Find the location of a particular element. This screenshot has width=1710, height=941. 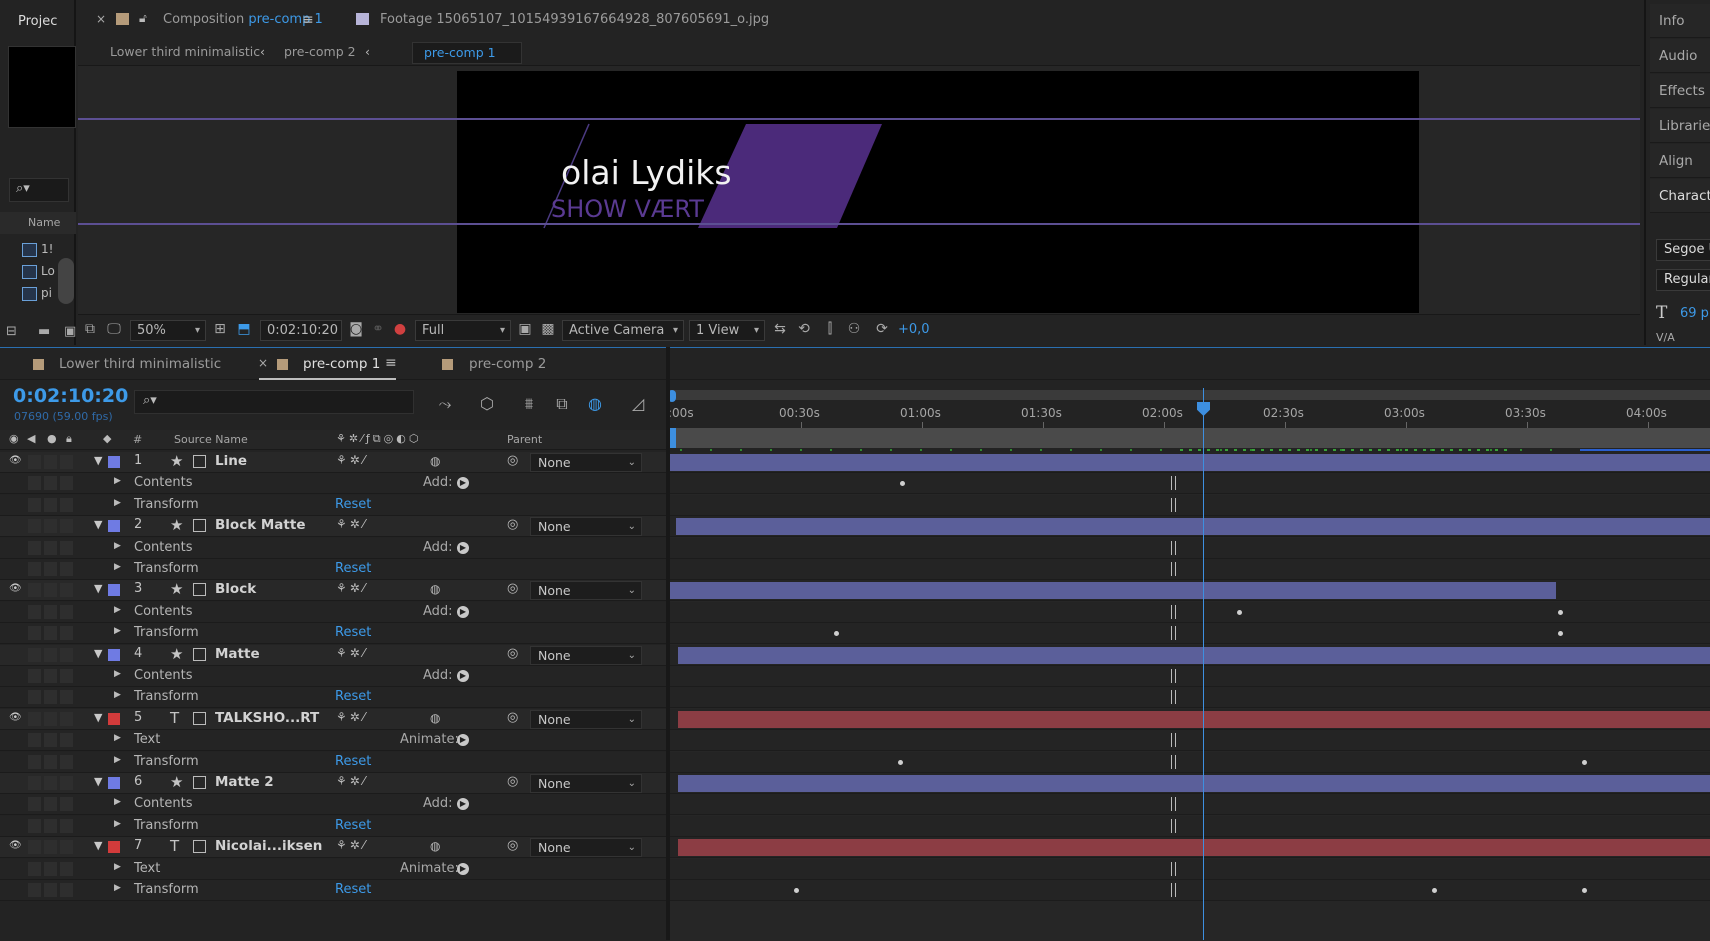

exposure-icon: ⟳ is located at coordinates (882, 329).